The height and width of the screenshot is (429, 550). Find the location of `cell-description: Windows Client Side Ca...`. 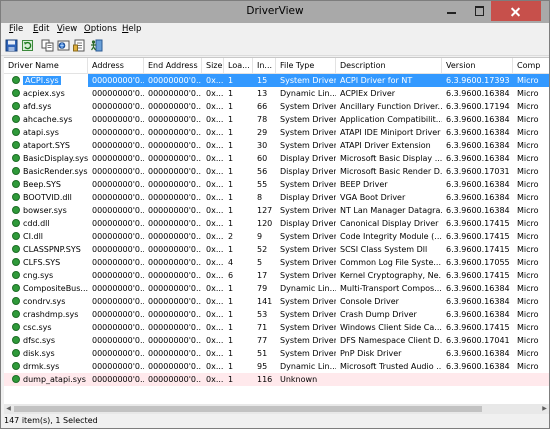

cell-description: Windows Client Side Ca... is located at coordinates (391, 327).